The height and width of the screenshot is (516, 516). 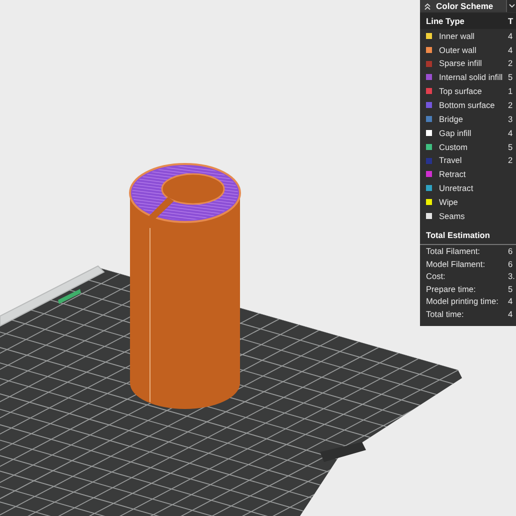 I want to click on collapse-icon, so click(x=427, y=6).